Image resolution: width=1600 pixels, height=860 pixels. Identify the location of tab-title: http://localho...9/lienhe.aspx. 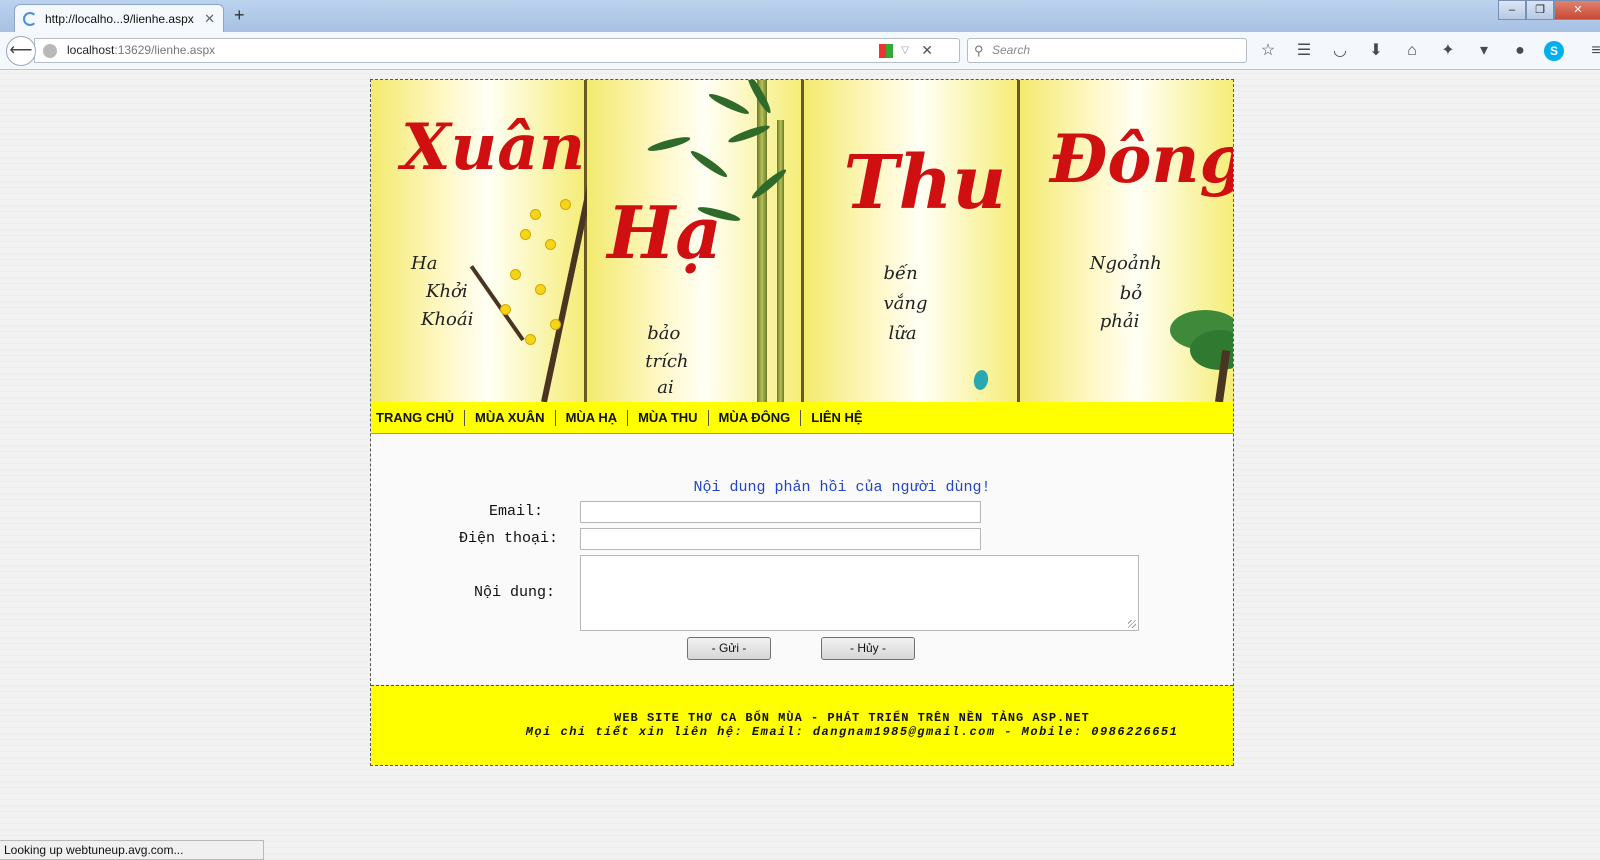
(119, 18).